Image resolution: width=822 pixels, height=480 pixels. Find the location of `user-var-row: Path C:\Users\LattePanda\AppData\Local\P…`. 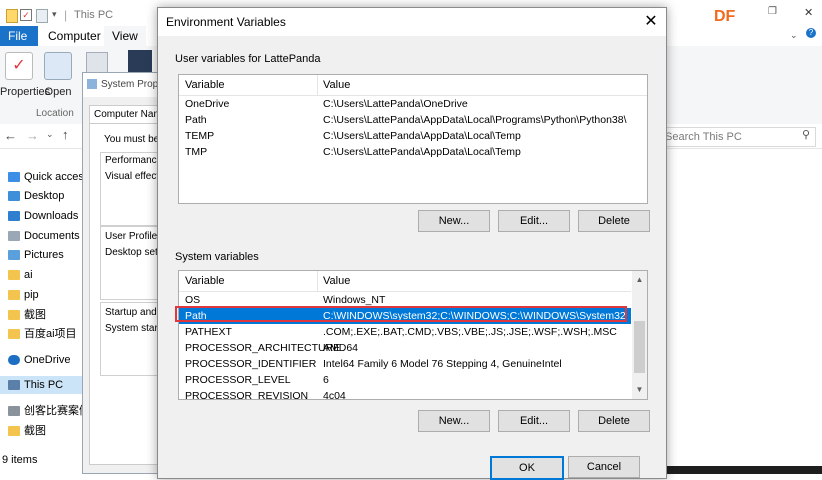

user-var-row: Path C:\Users\LattePanda\AppData\Local\P… is located at coordinates (405, 120).